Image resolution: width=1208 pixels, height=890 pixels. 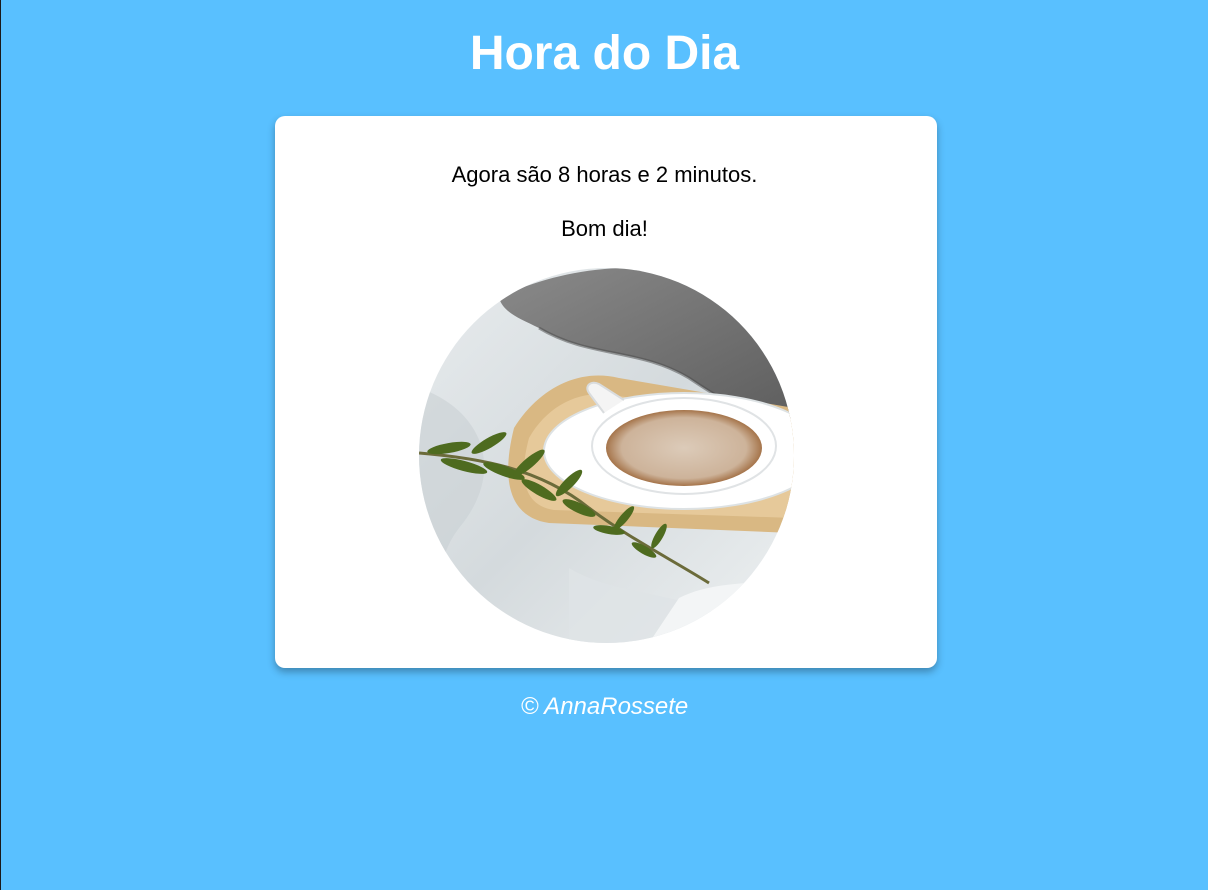 I want to click on copyright-footer: © AnnaRossete, so click(x=604, y=706).